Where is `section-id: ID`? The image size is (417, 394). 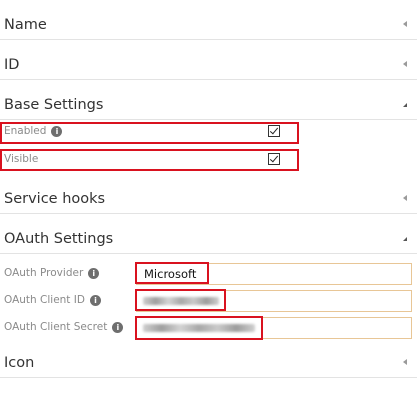 section-id: ID is located at coordinates (208, 60).